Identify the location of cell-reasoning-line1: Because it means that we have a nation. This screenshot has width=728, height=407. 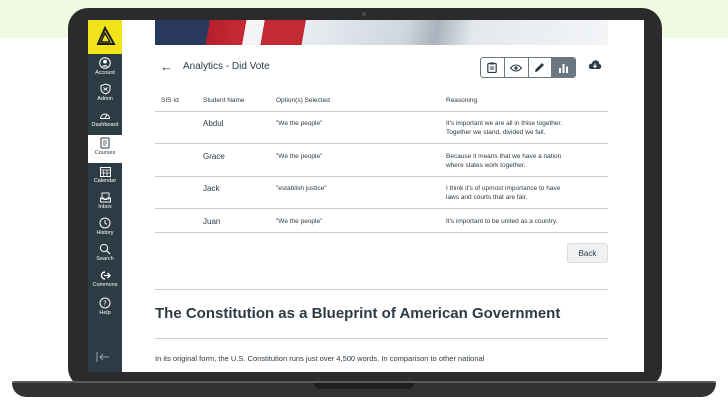
(504, 156).